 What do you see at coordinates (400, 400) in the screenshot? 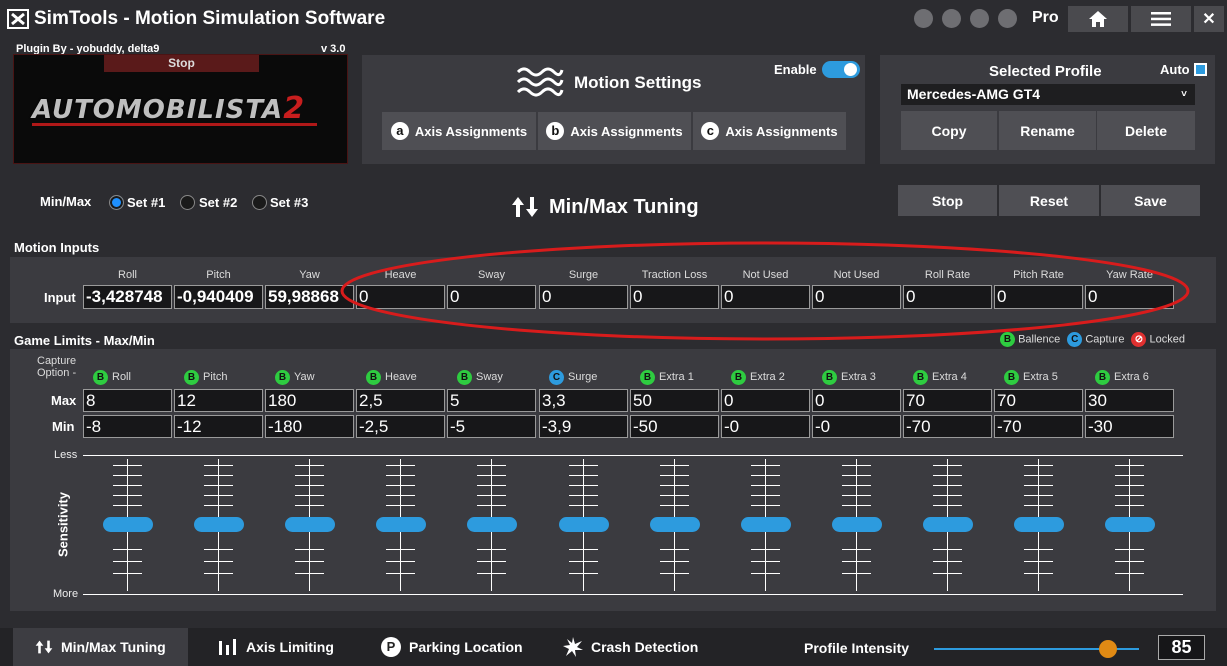
I see `max-value-field: 2,5` at bounding box center [400, 400].